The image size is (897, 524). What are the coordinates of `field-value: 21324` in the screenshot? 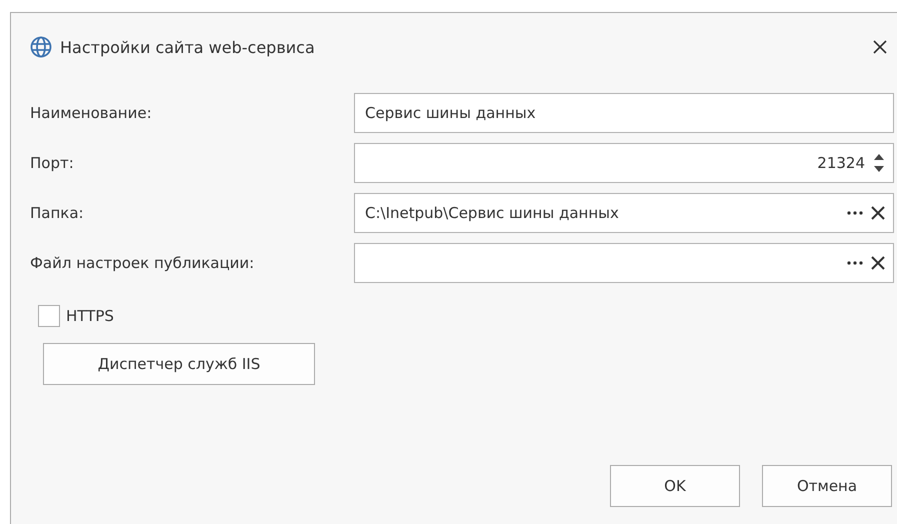 It's located at (841, 163).